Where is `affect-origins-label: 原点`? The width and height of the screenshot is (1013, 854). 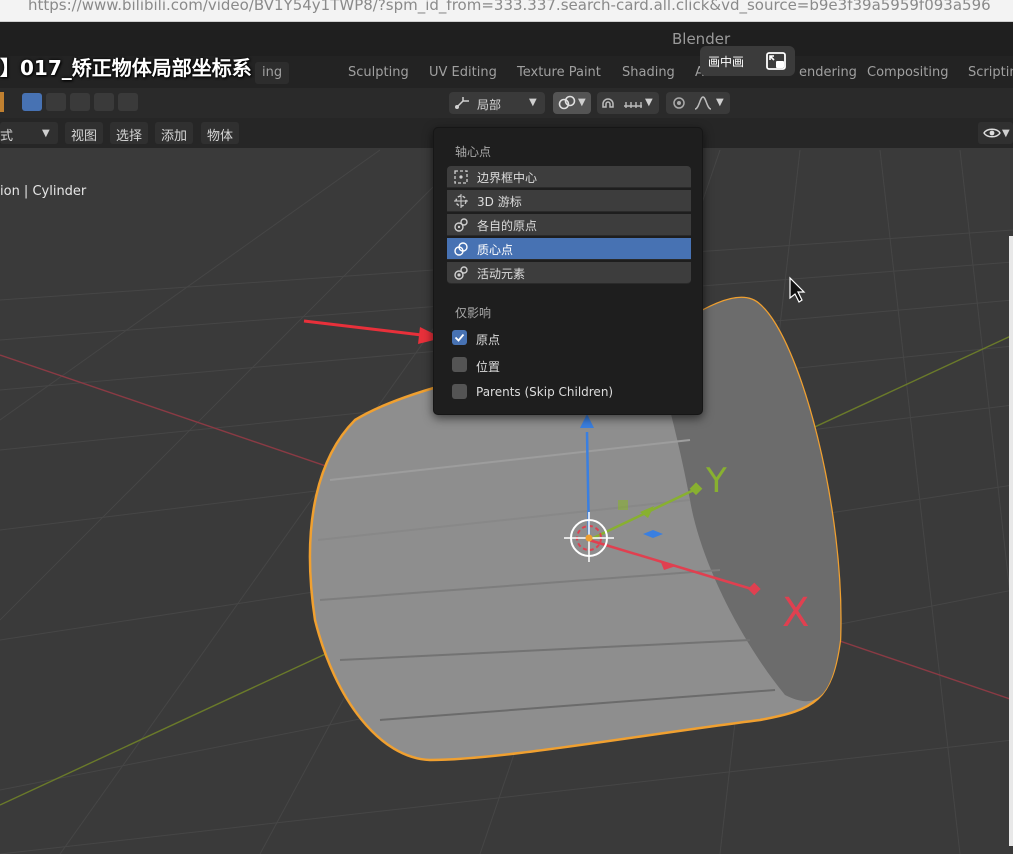 affect-origins-label: 原点 is located at coordinates (488, 340).